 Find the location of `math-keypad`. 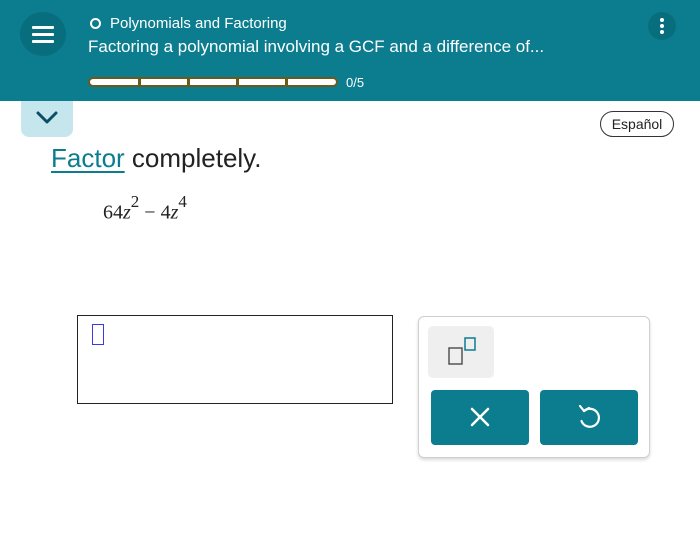

math-keypad is located at coordinates (534, 387).